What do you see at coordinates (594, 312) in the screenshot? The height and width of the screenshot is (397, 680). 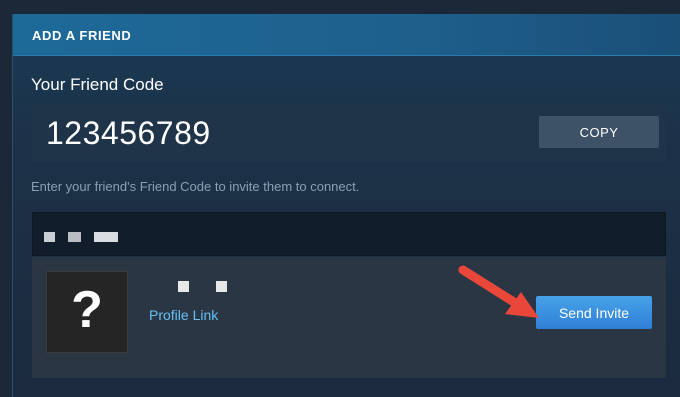 I see `send-invite-button: Send Invite` at bounding box center [594, 312].